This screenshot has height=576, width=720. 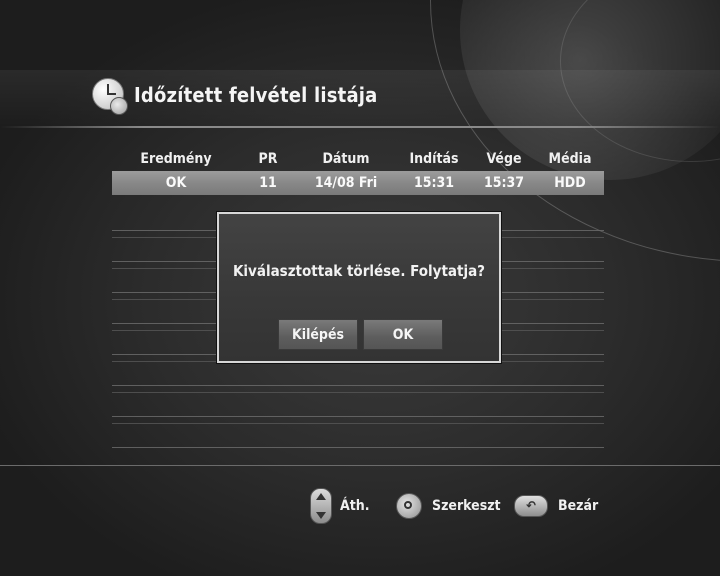 I want to click on header-divider, so click(x=360, y=127).